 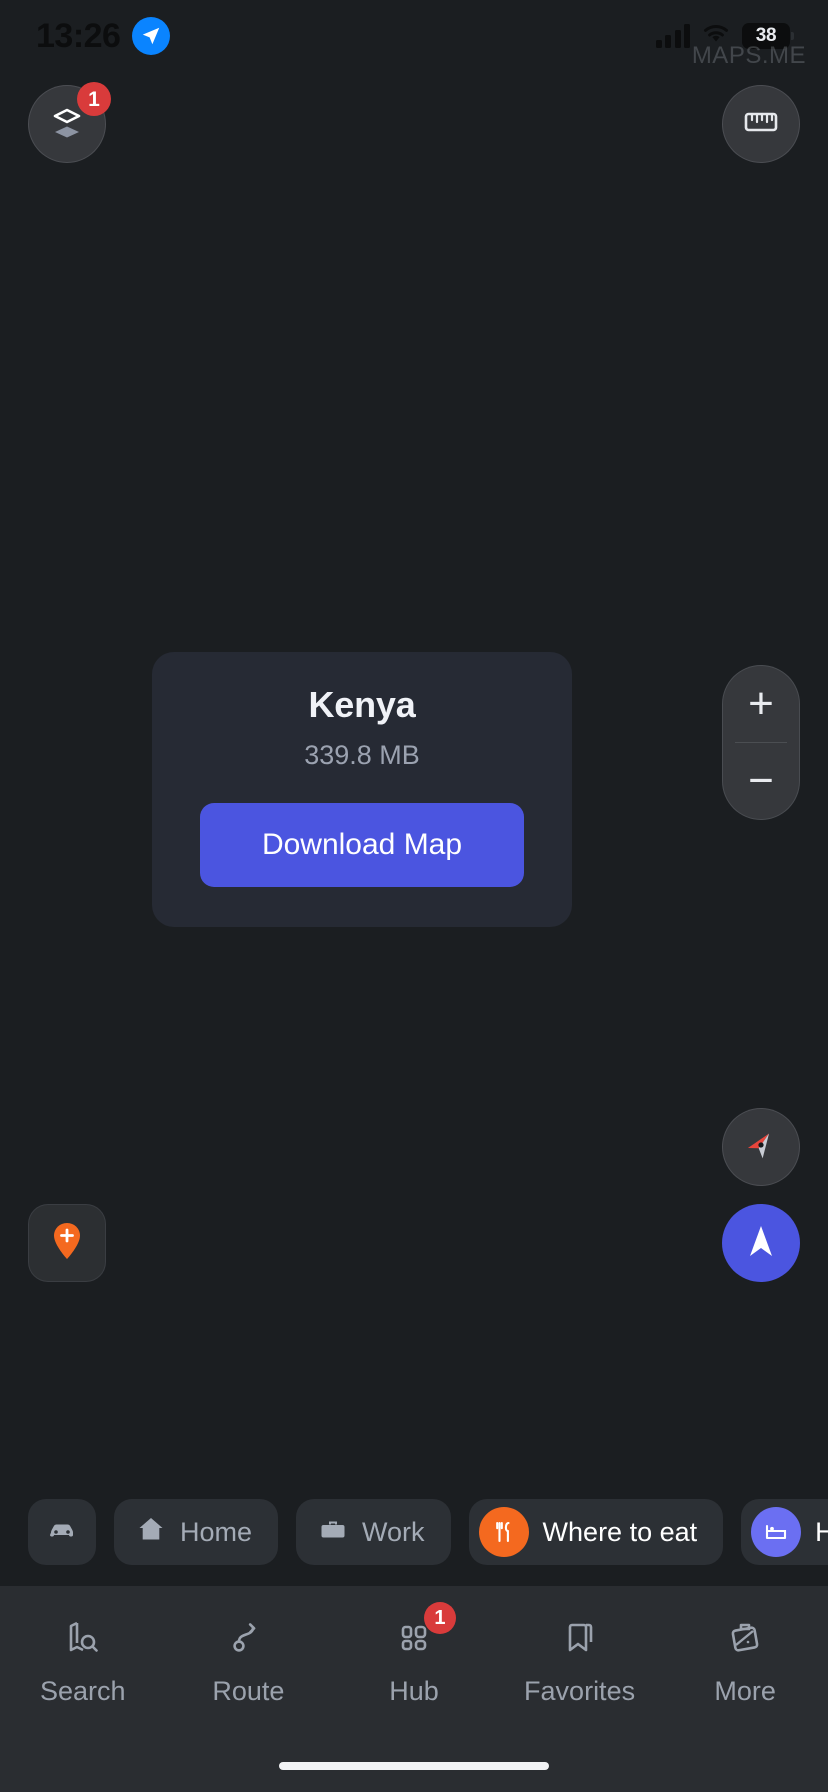 I want to click on navigation-arrow-icon, so click(x=761, y=1243).